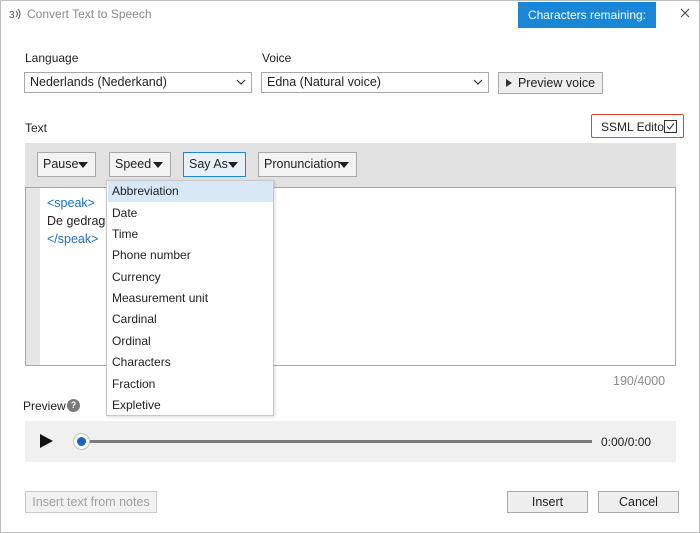 This screenshot has height=533, width=700. I want to click on menu-item-fraction: Fraction, so click(190, 384).